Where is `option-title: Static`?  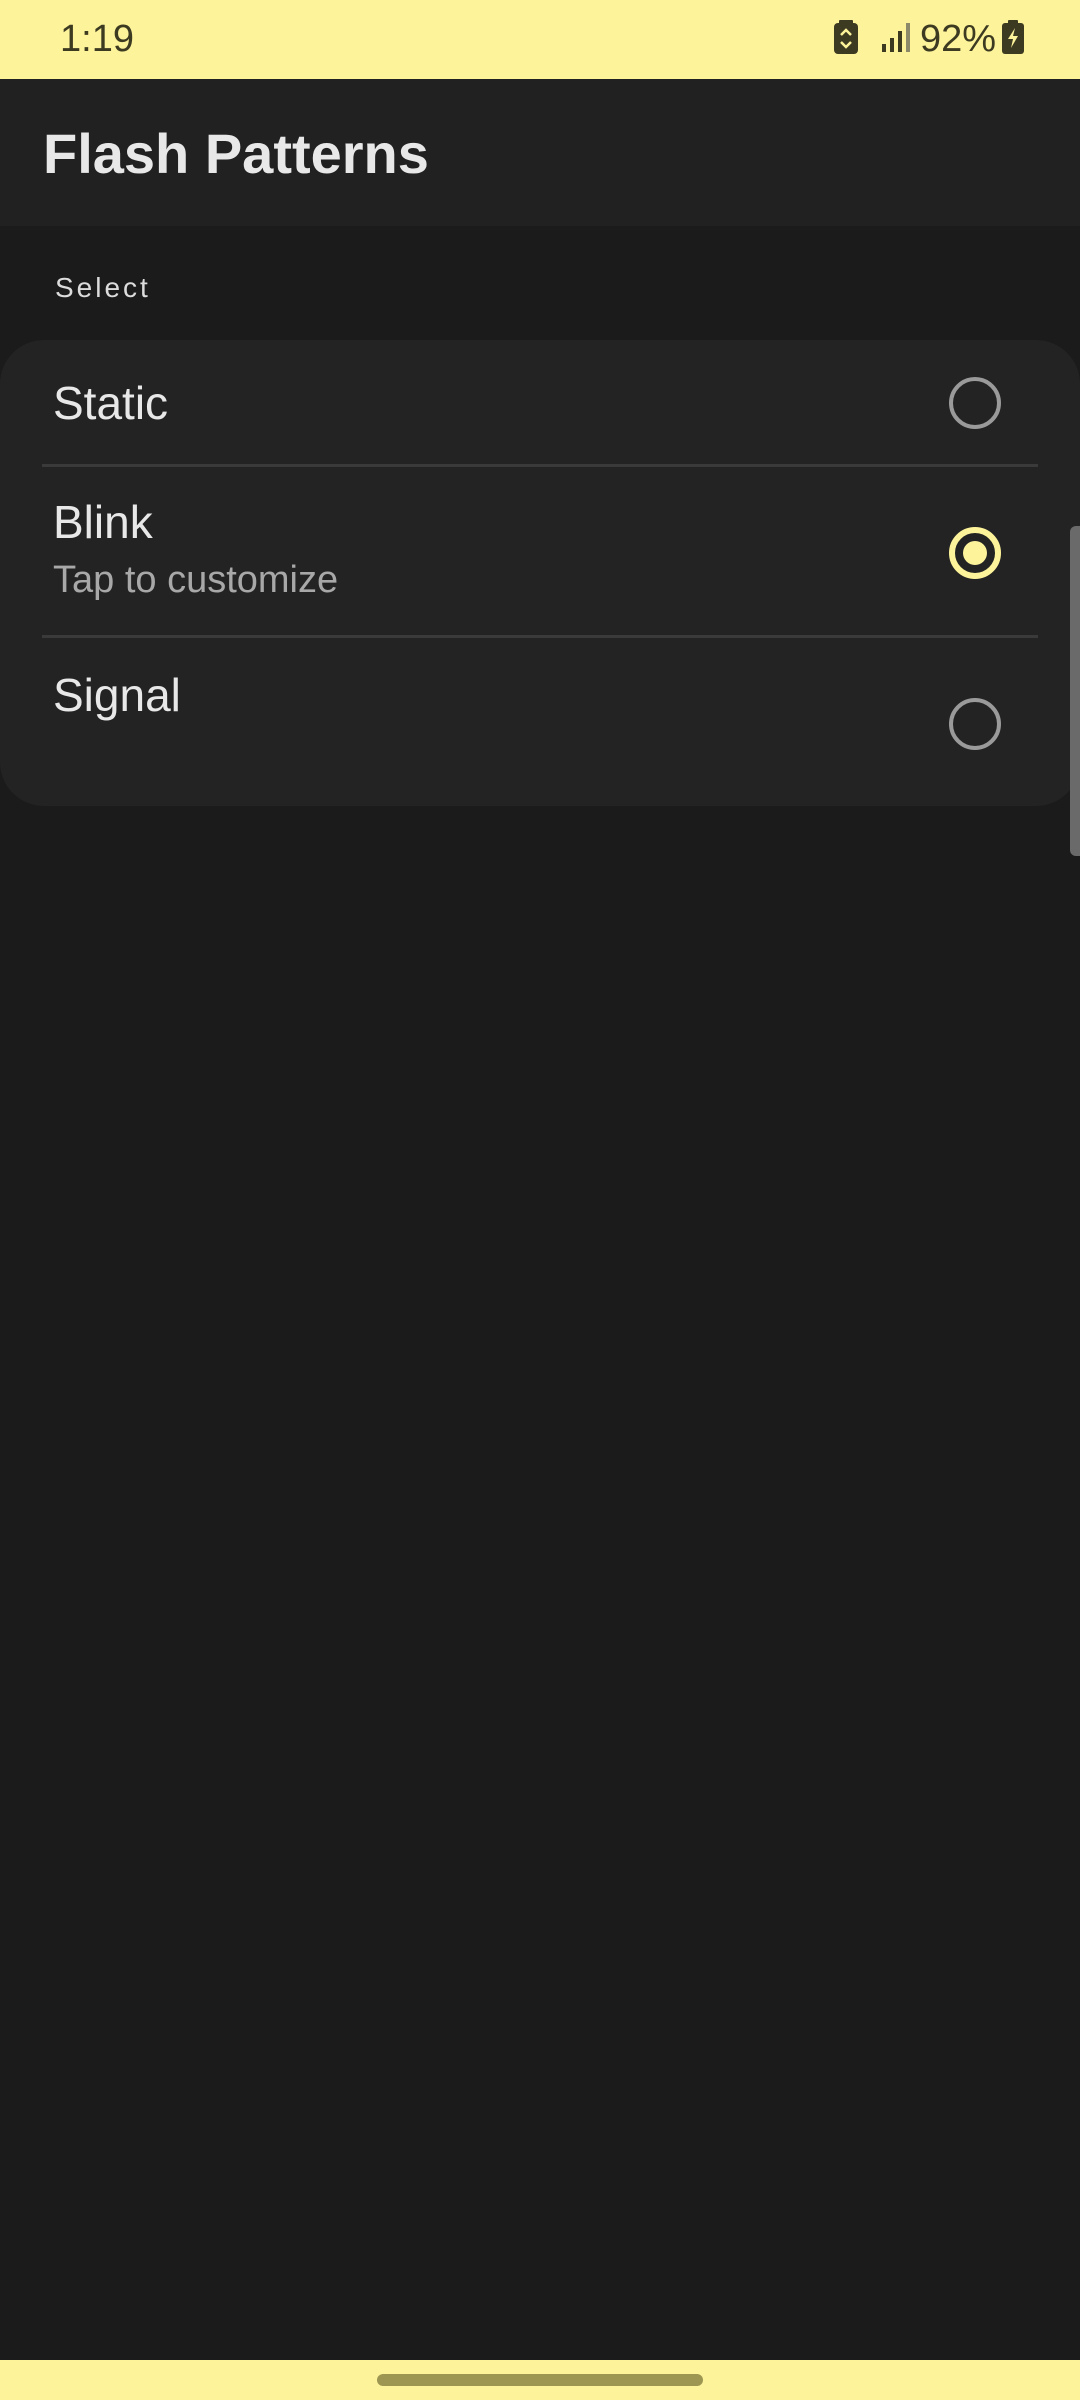
option-title: Static is located at coordinates (111, 403).